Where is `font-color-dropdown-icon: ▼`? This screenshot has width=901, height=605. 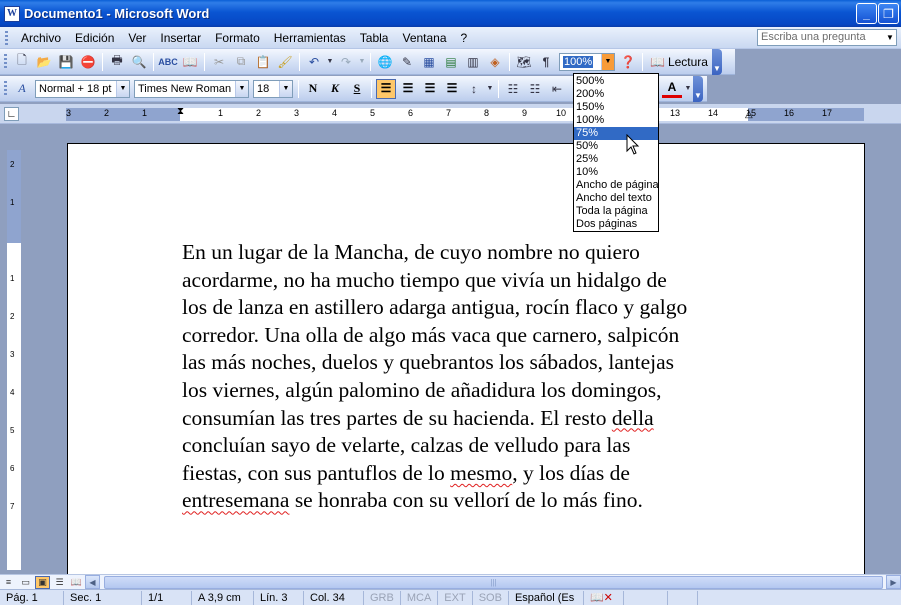 font-color-dropdown-icon: ▼ is located at coordinates (688, 89).